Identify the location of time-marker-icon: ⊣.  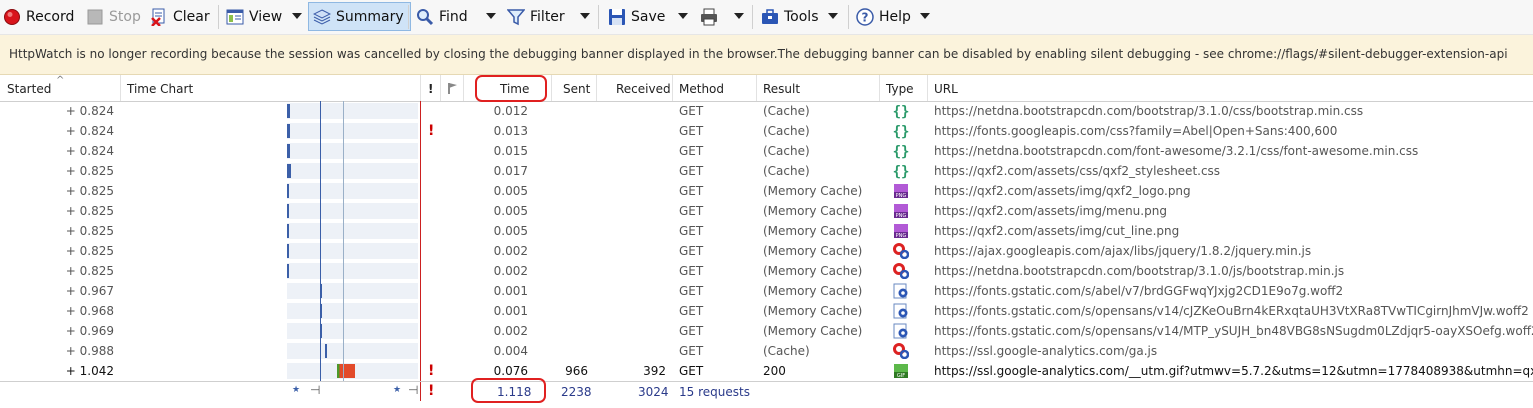
(315, 390).